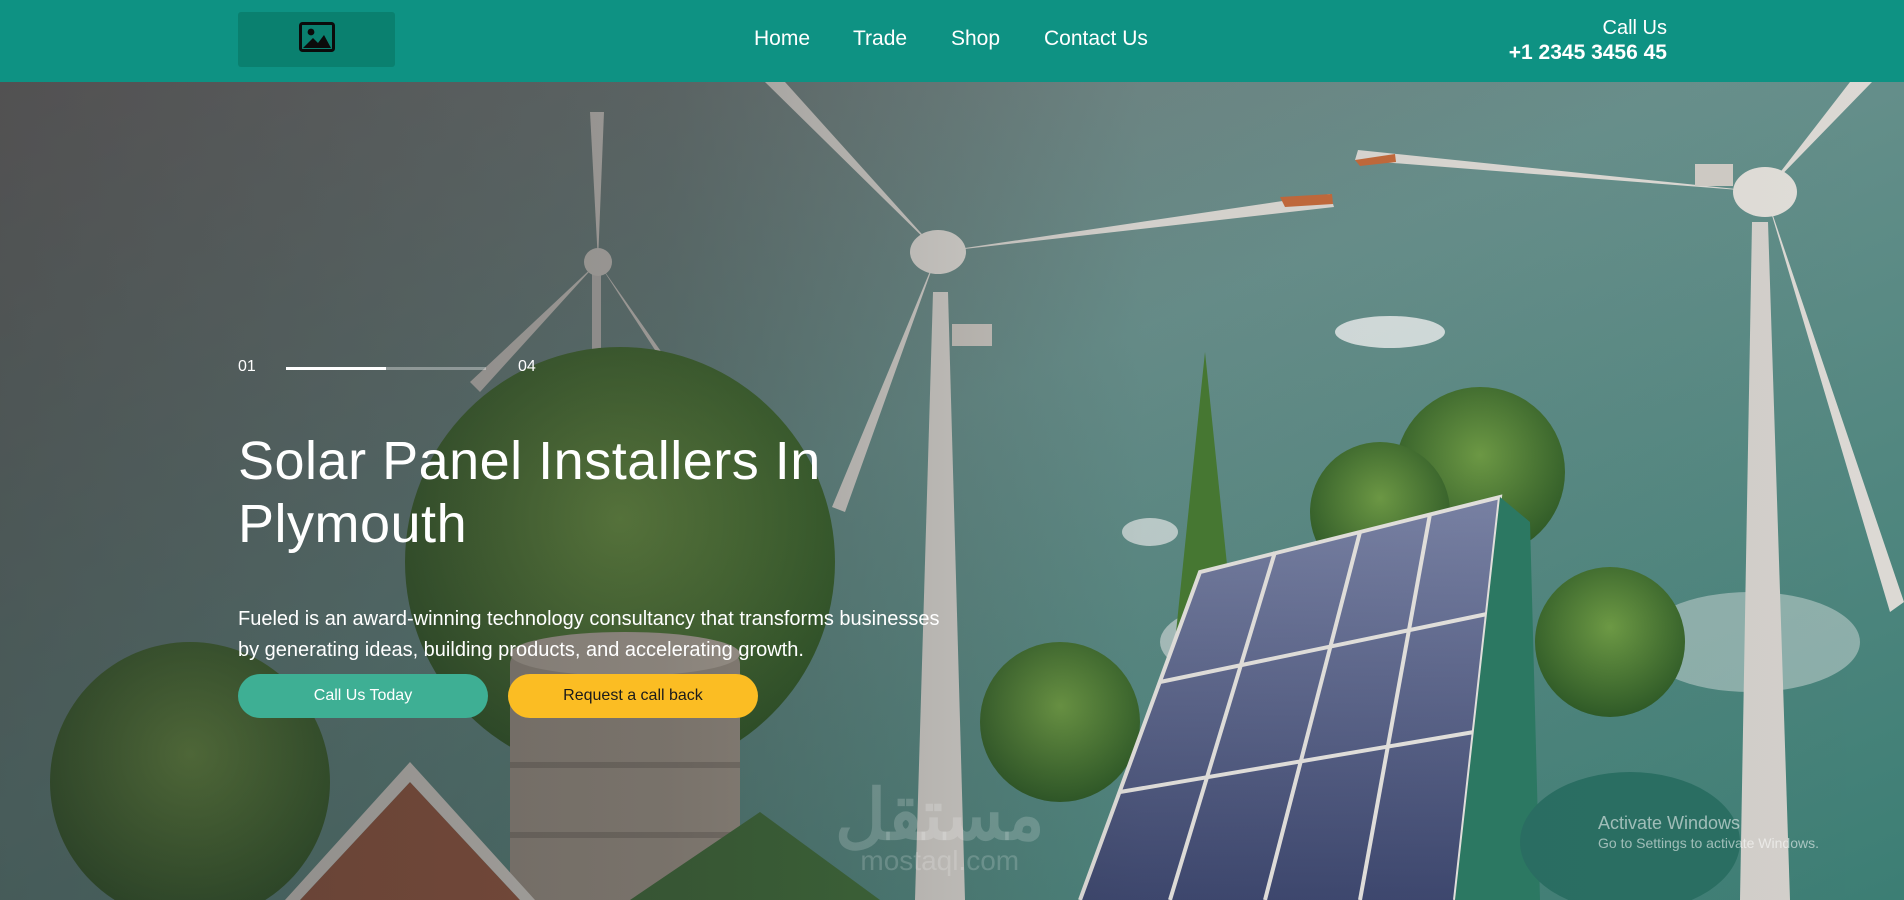  What do you see at coordinates (527, 366) in the screenshot?
I see `slide-total-number: 04` at bounding box center [527, 366].